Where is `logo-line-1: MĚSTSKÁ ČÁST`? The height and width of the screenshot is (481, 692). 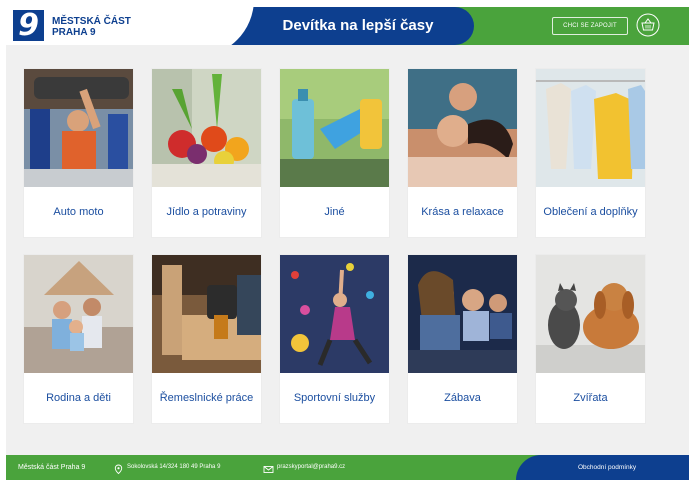 logo-line-1: MĚSTSKÁ ČÁST is located at coordinates (91, 21).